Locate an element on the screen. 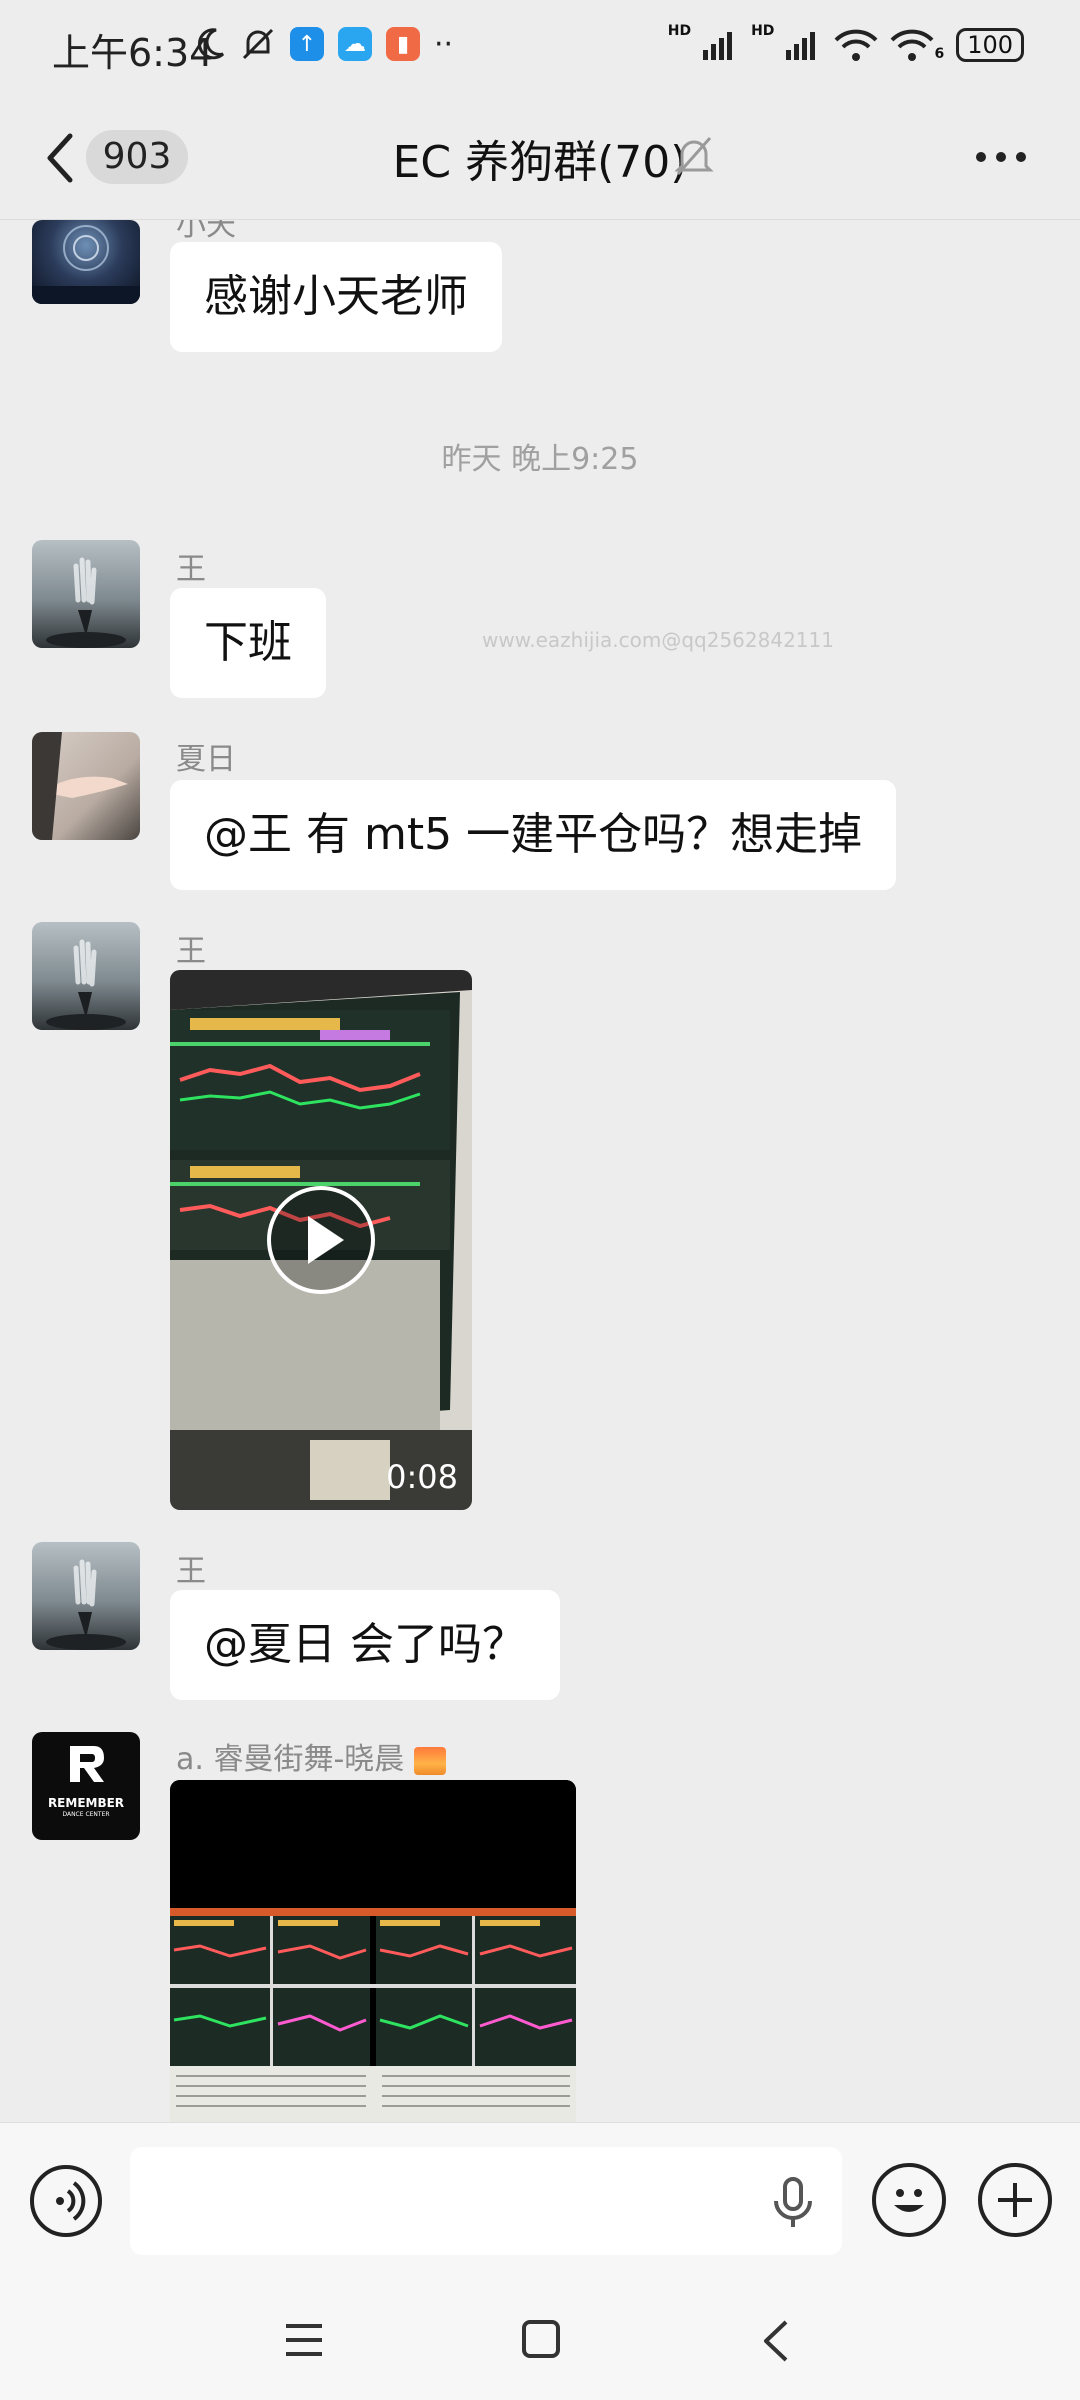 The height and width of the screenshot is (2400, 1080). more-notifications-icon: ·· is located at coordinates (444, 44).